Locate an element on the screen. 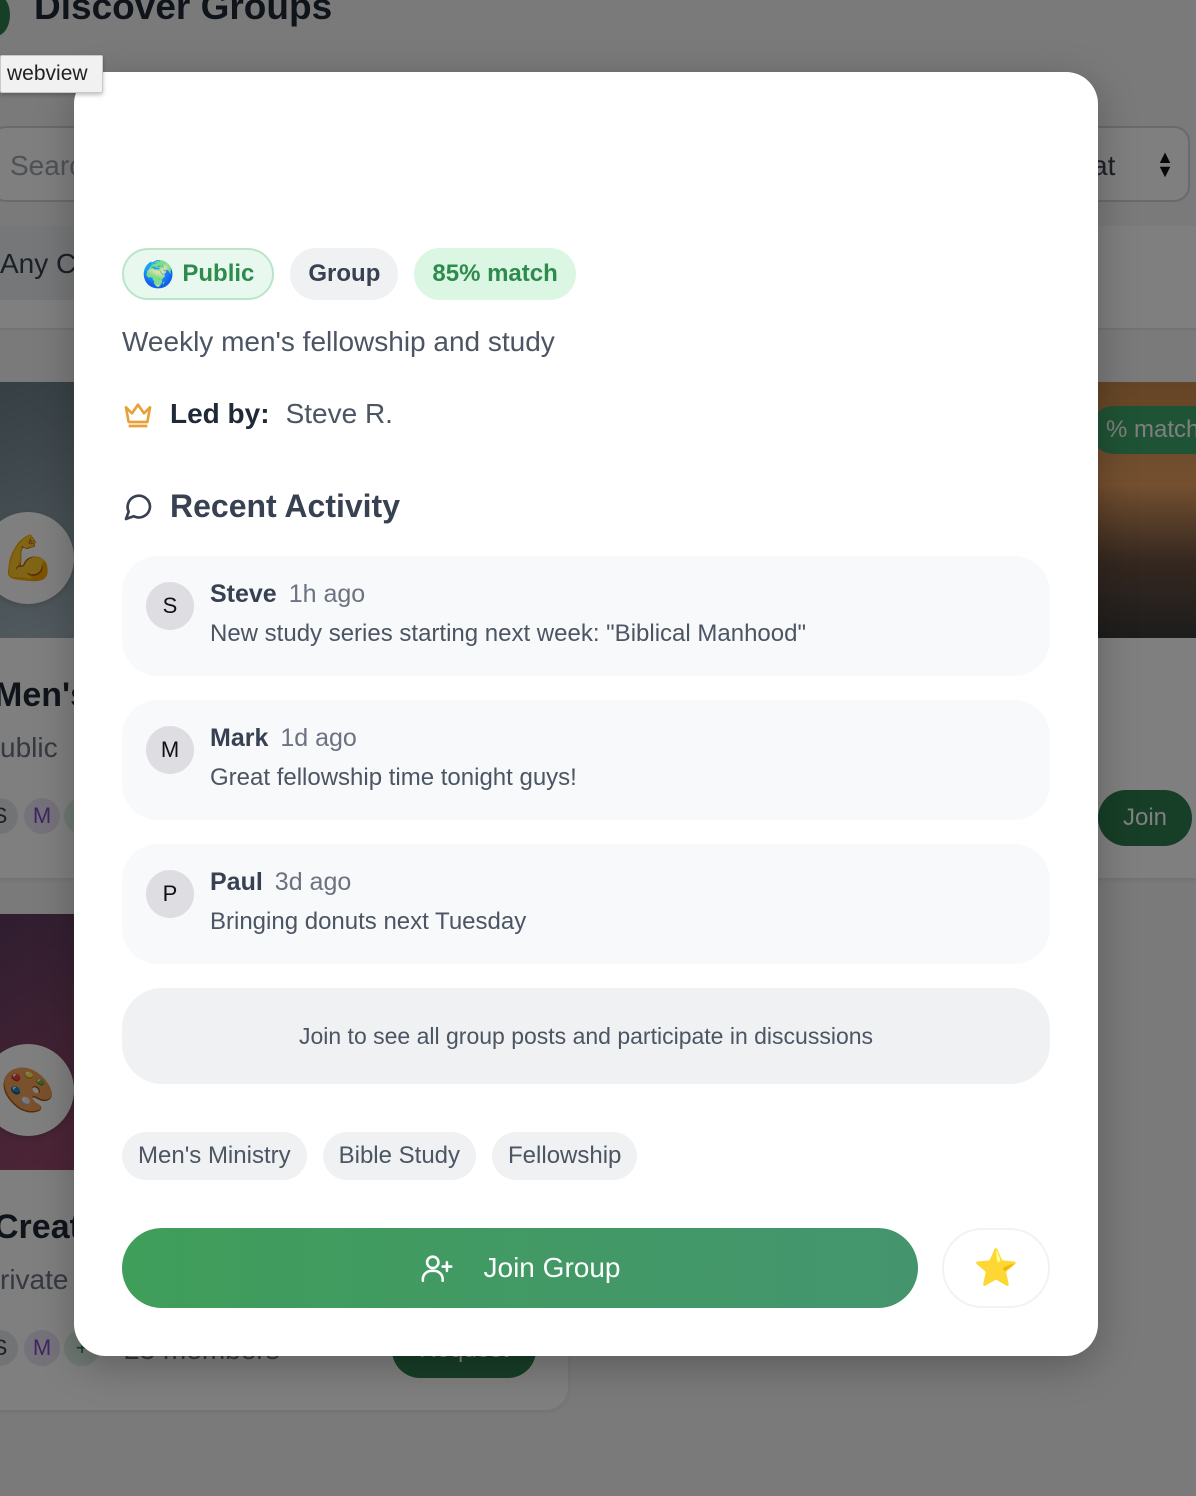  post-header: Steve 1h ago is located at coordinates (287, 594).